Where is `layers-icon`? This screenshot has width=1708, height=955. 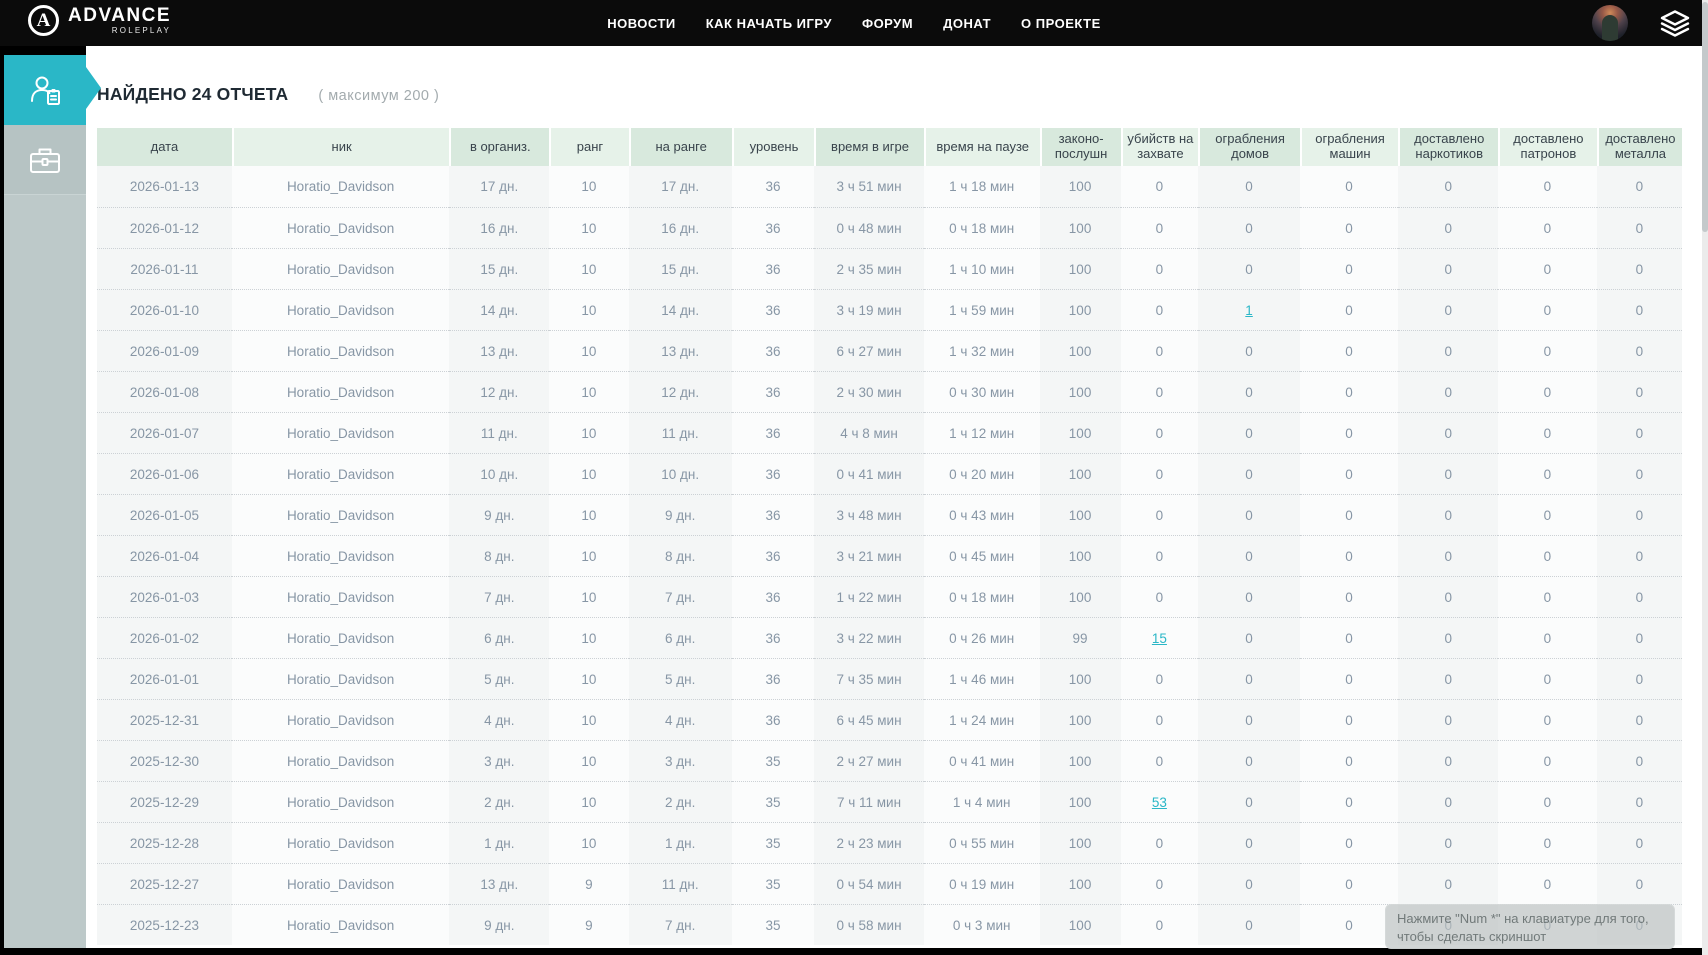
layers-icon is located at coordinates (1675, 23).